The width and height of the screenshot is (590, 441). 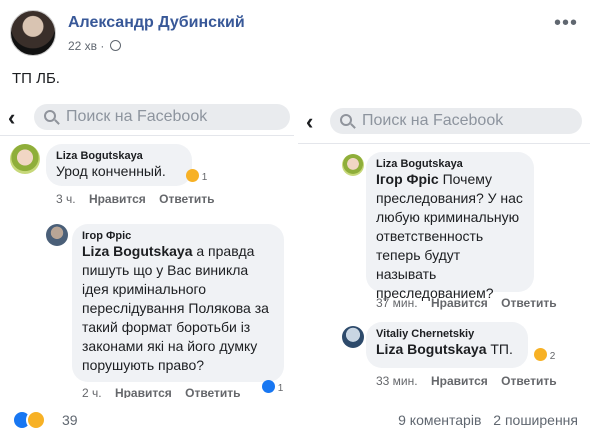 I want to click on comment-actions: 3 ч. Нравится Ответить, so click(x=140, y=199).